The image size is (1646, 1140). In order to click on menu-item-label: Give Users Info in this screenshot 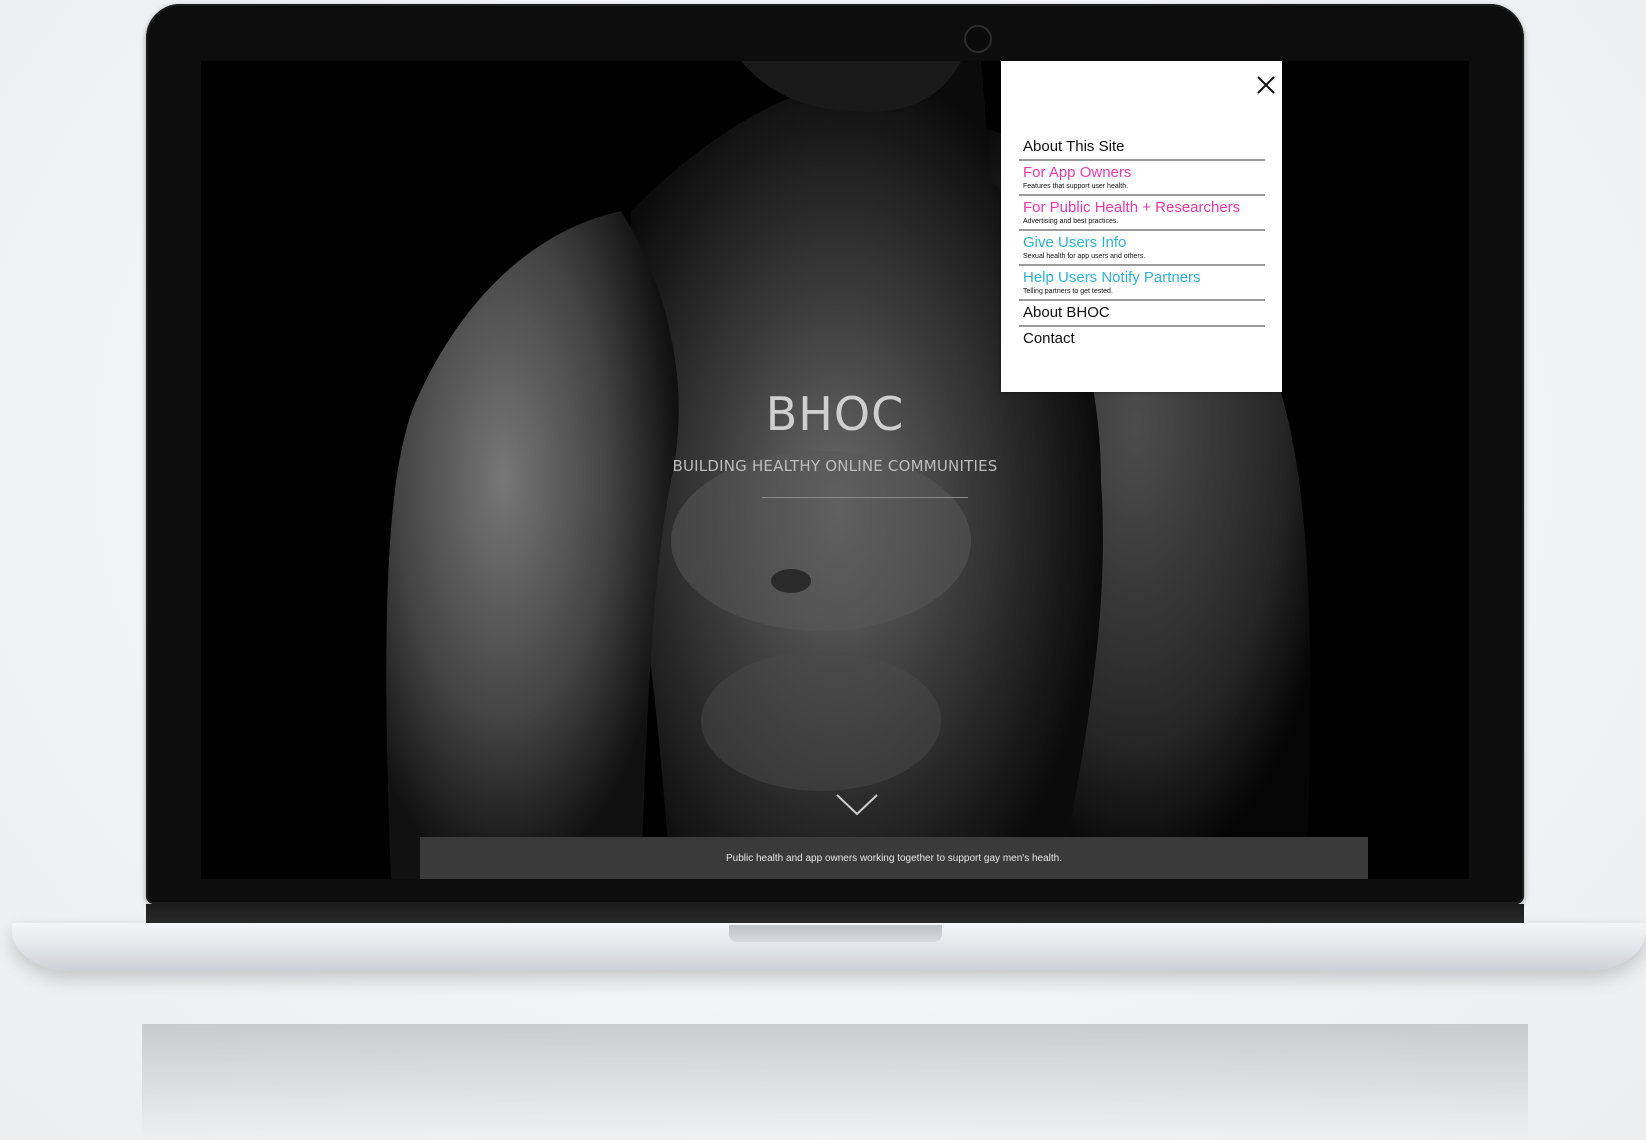, I will do `click(1075, 242)`.